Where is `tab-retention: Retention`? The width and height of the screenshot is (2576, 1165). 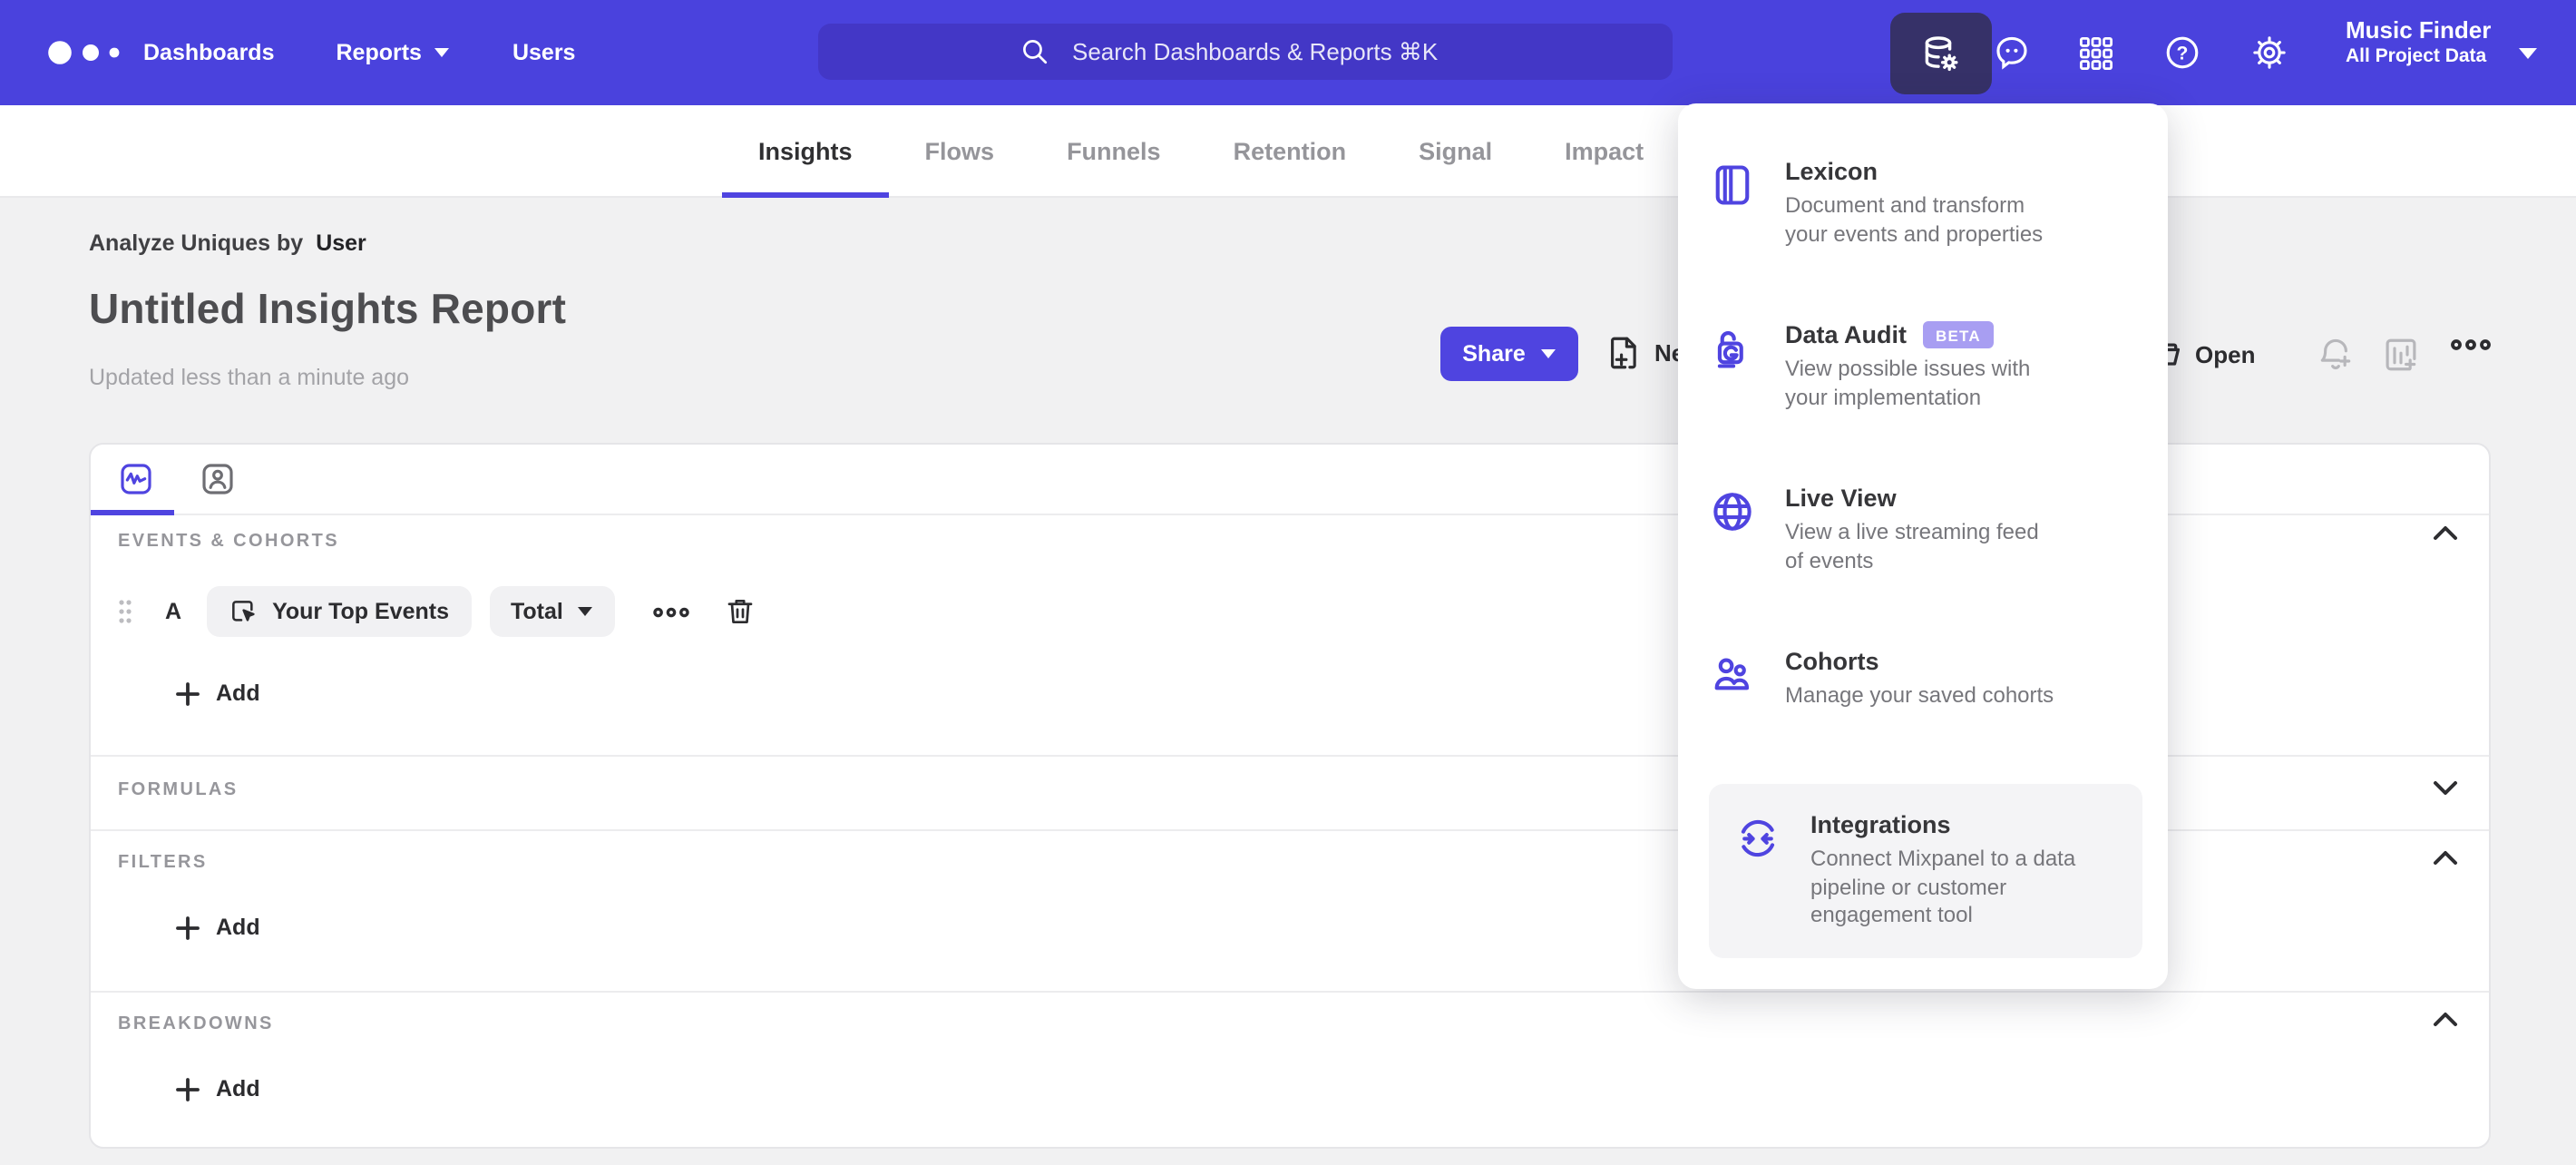 tab-retention: Retention is located at coordinates (1290, 150).